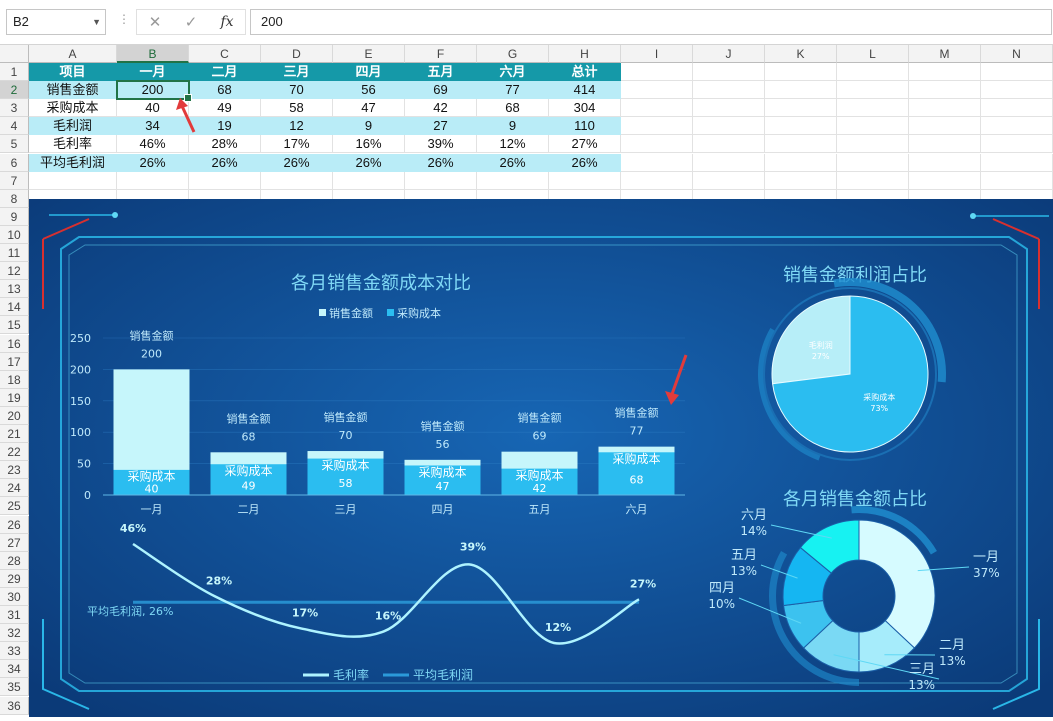 The width and height of the screenshot is (1053, 721). I want to click on column-header-h: H, so click(585, 54).